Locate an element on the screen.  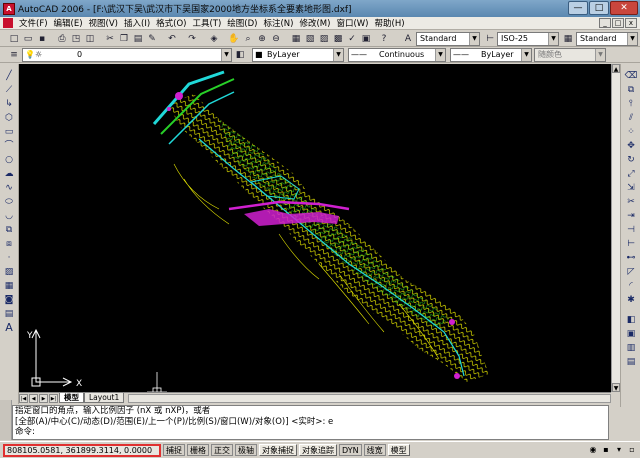
text-style-select: Standard ▼ is located at coordinates (448, 39).